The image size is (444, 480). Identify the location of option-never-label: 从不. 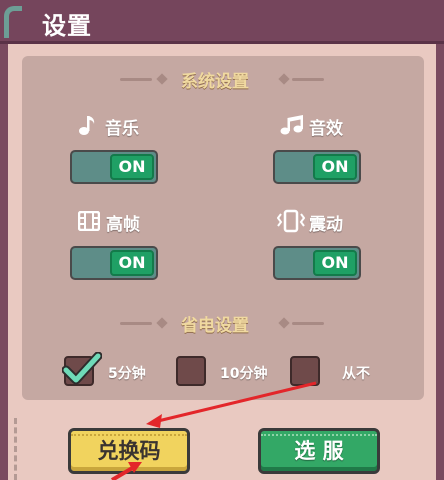
(356, 374).